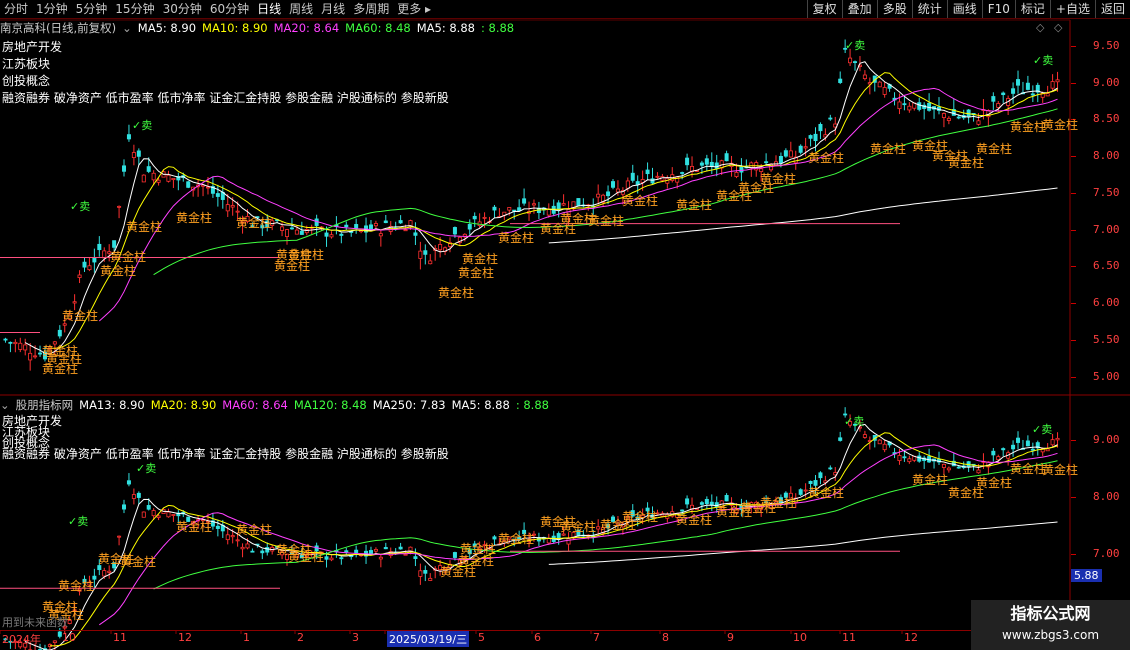 The width and height of the screenshot is (1130, 650). Describe the element at coordinates (859, 9) in the screenshot. I see `toolbar-button: 叠加` at that location.